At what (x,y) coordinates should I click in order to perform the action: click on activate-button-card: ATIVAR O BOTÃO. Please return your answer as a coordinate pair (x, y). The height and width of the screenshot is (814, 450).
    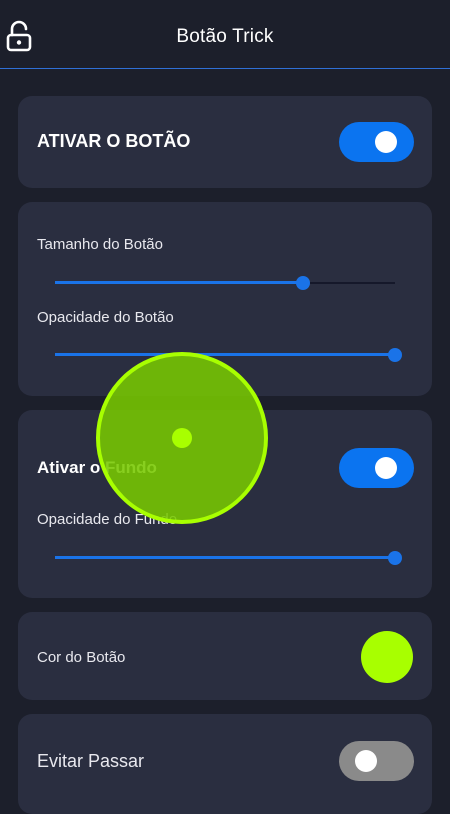
    Looking at the image, I should click on (225, 142).